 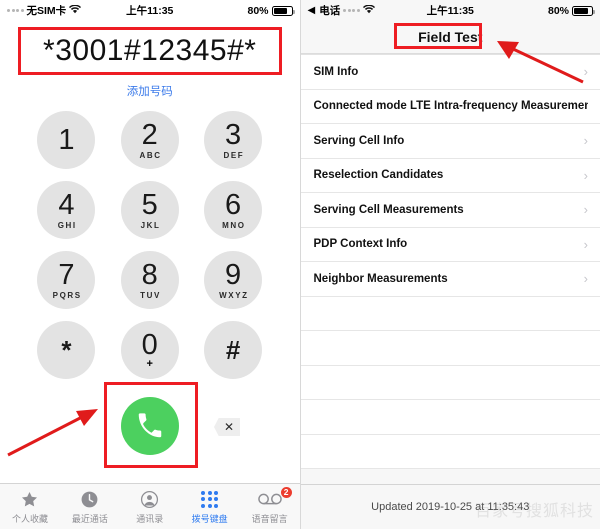 I want to click on key-digit: 0, so click(x=149, y=344).